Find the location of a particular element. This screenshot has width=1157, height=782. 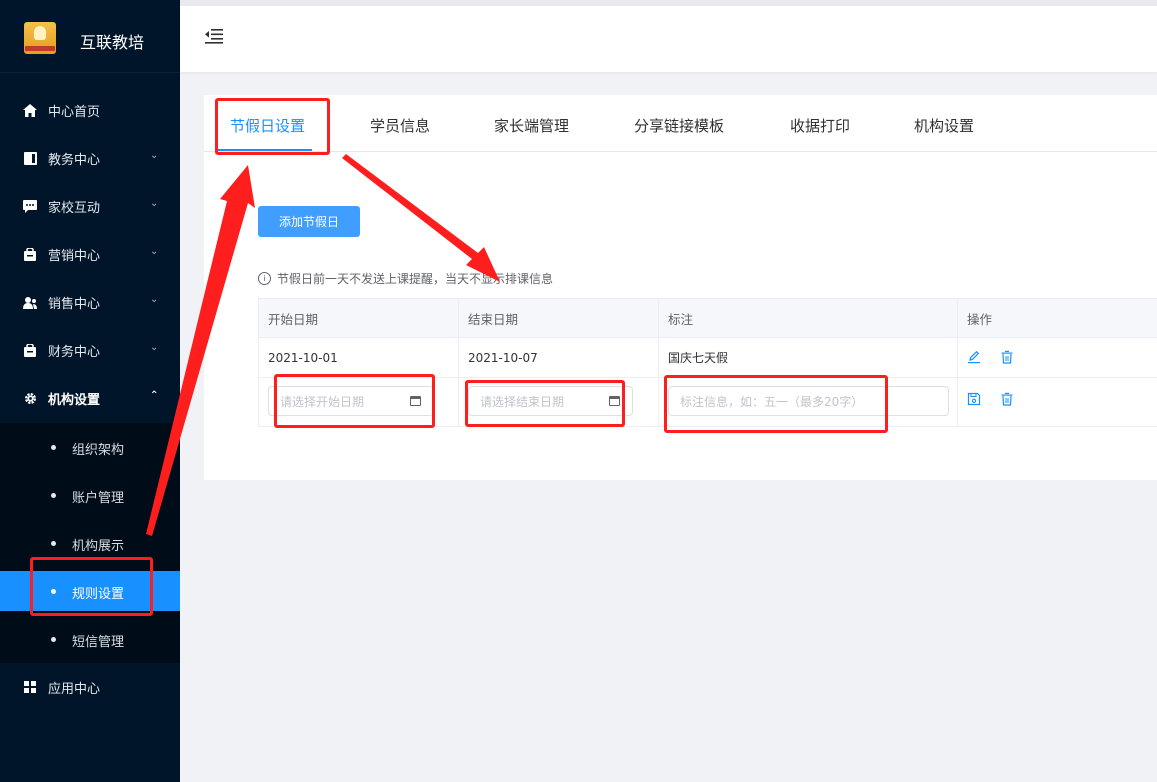

annotation-box-holiday-tab is located at coordinates (272, 126).